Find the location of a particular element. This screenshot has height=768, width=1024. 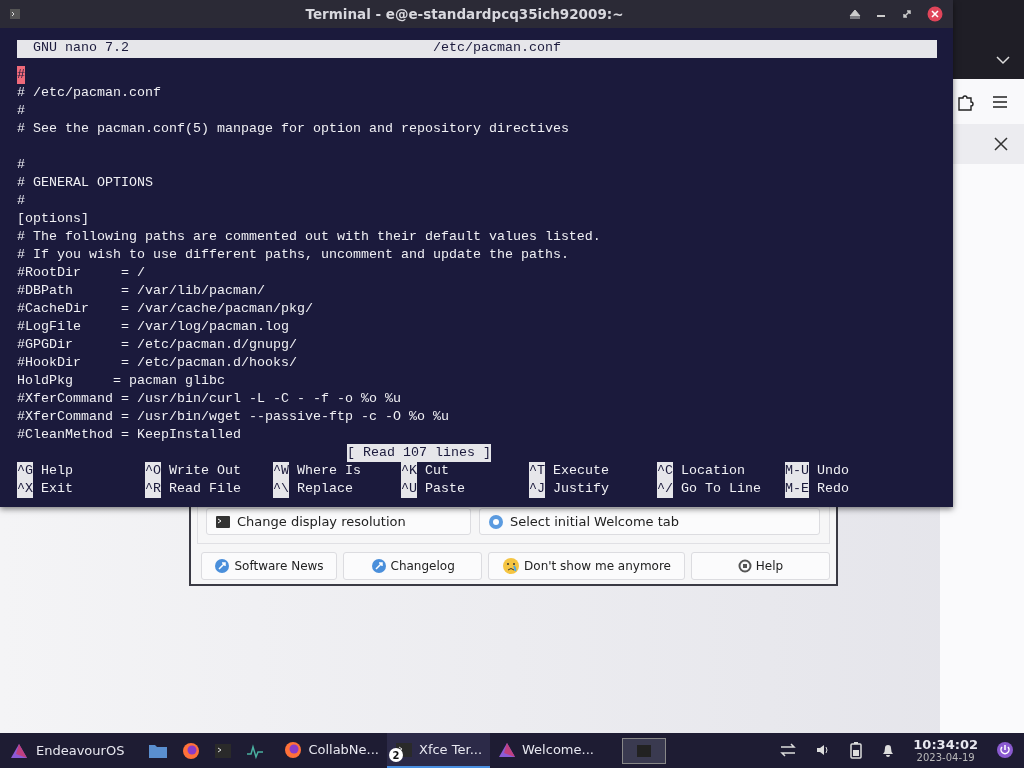

bell-icon is located at coordinates (888, 750).